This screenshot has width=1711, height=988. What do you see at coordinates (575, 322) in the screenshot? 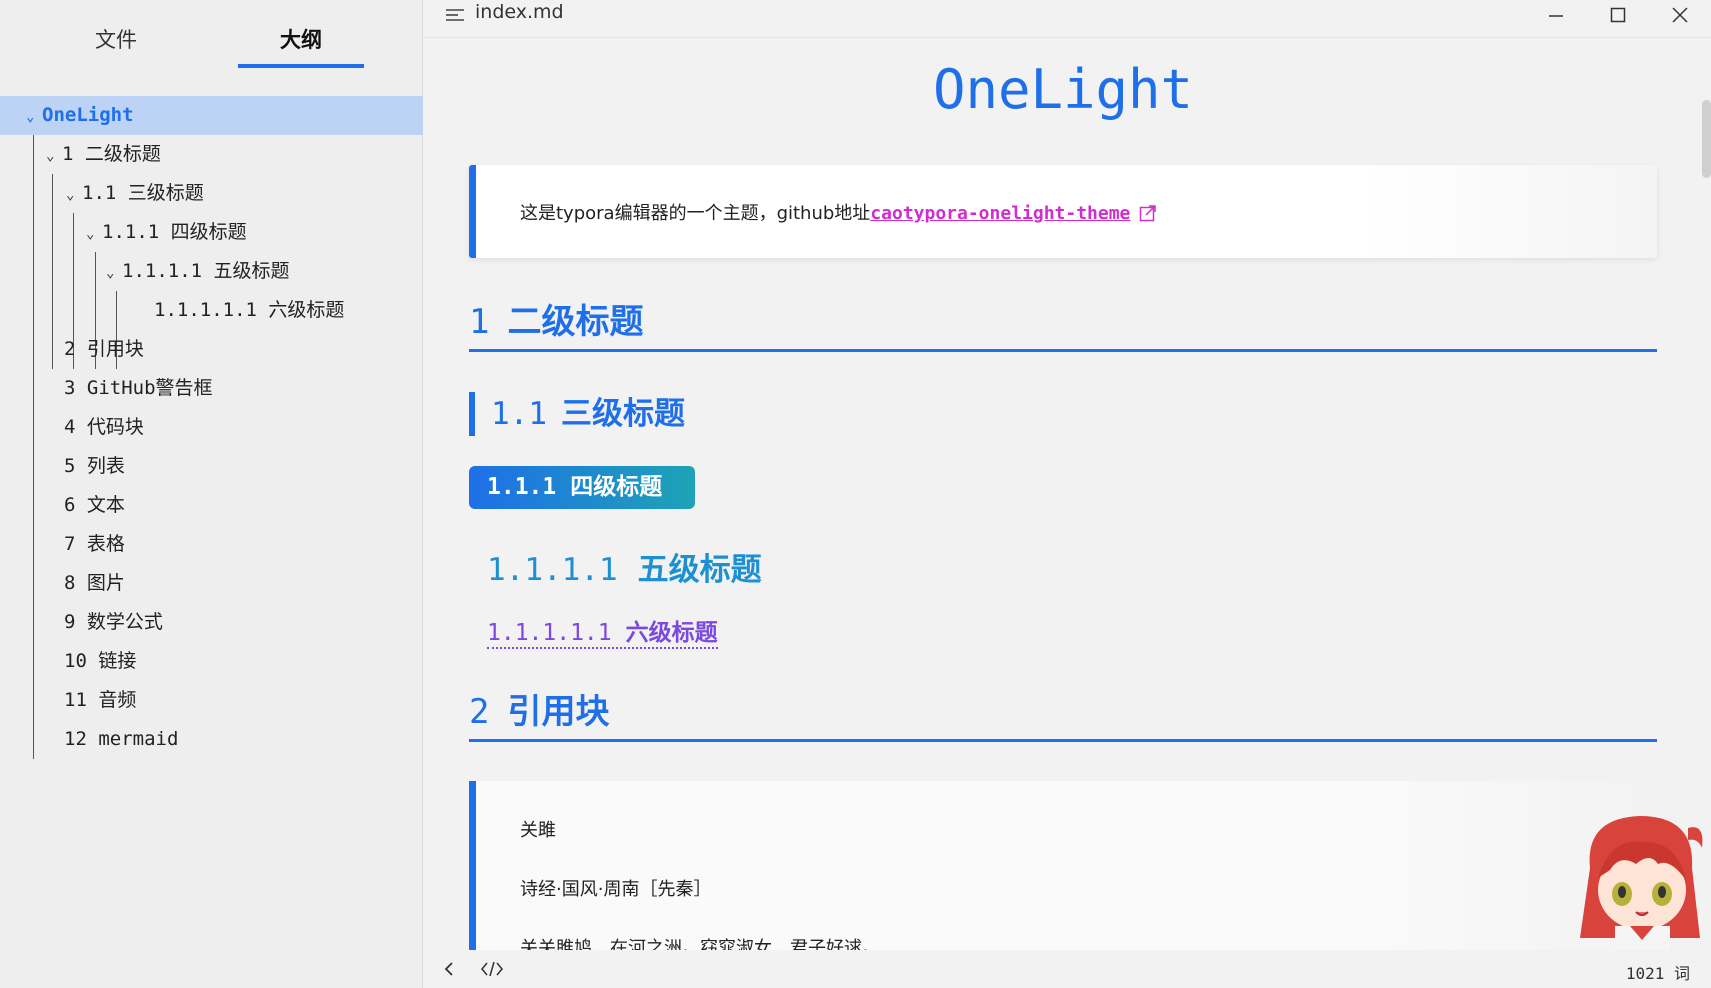
I see `heading-text: 二级标题` at bounding box center [575, 322].